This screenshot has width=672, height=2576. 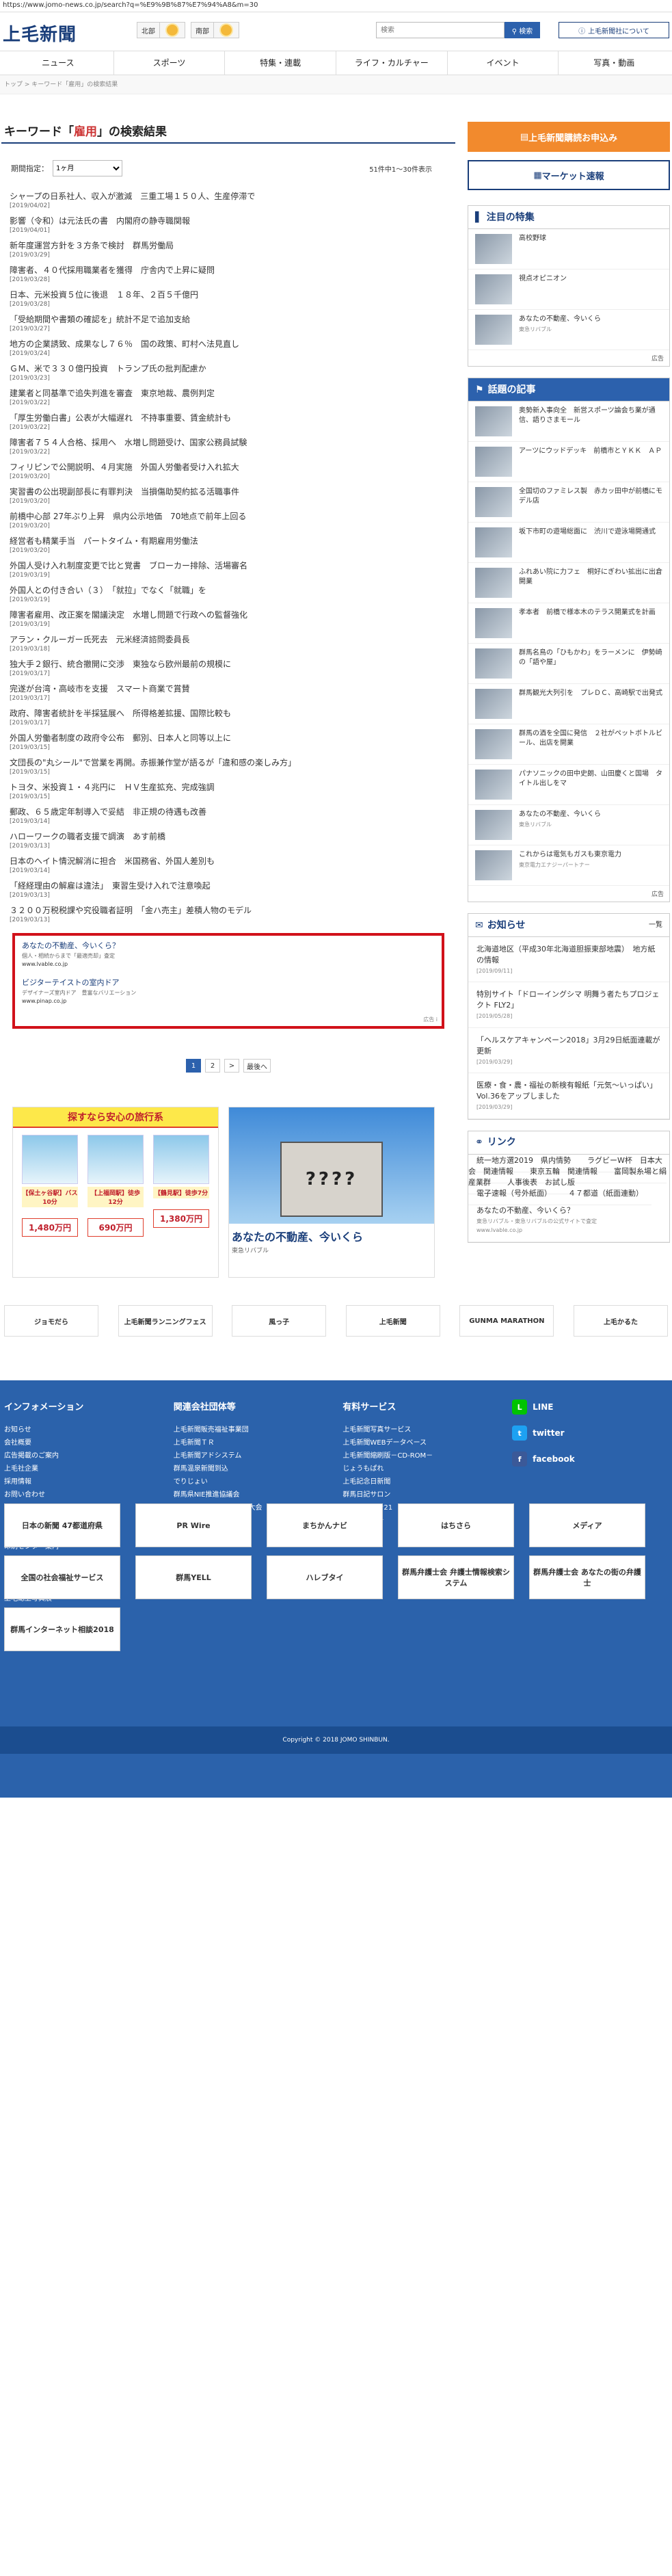 What do you see at coordinates (392, 1321) in the screenshot?
I see `partner-banner: 上毛新聞` at bounding box center [392, 1321].